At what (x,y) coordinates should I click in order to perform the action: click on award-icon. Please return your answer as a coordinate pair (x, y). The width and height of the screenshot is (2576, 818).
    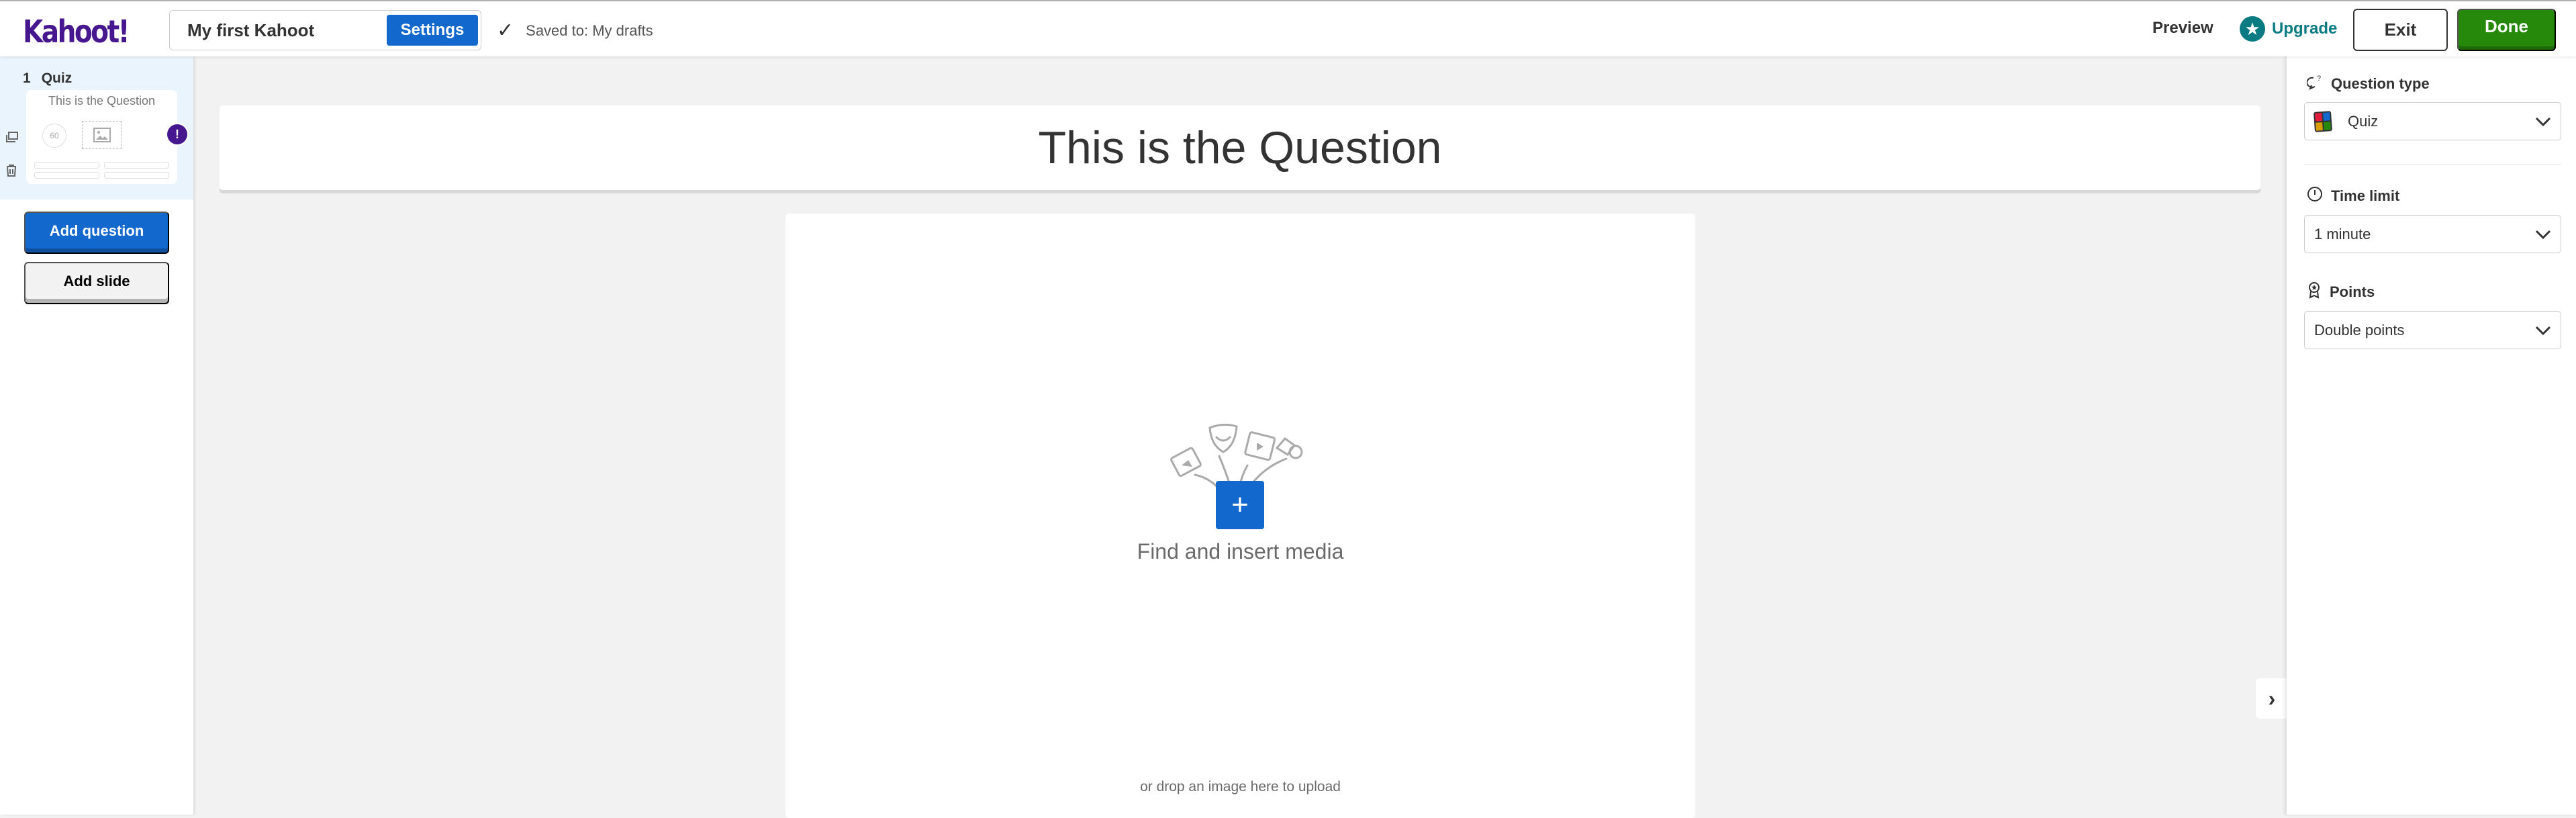
    Looking at the image, I should click on (2314, 292).